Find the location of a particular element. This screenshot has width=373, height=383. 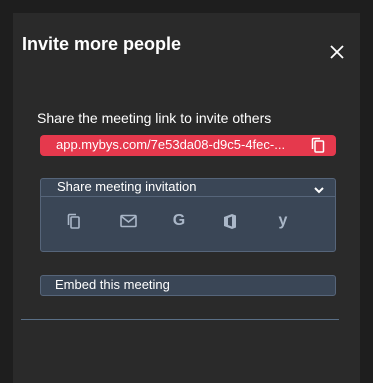

share-link-label: Share the meeting link to invite others is located at coordinates (154, 118).